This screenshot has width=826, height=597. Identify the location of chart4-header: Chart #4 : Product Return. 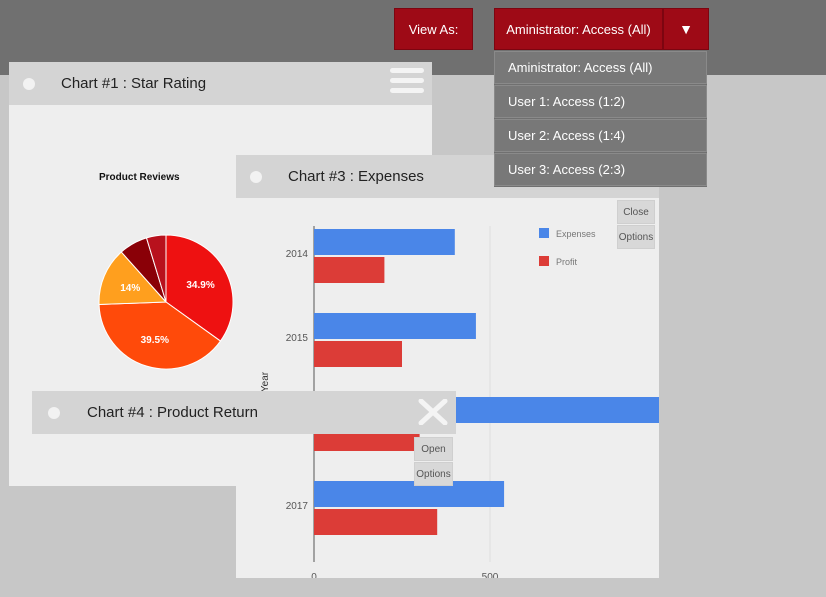
(244, 412).